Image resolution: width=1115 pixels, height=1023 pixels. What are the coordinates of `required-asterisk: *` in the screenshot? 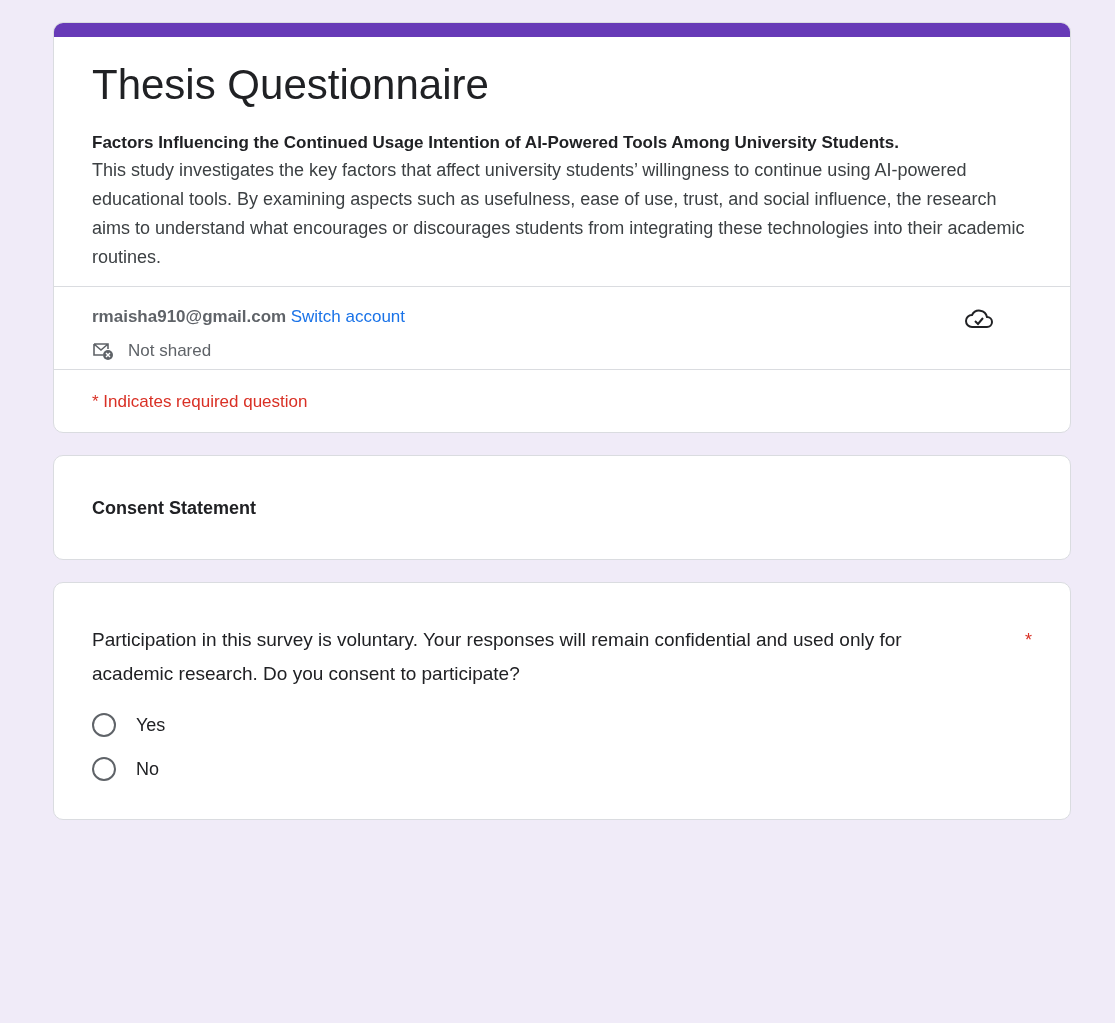 It's located at (1028, 640).